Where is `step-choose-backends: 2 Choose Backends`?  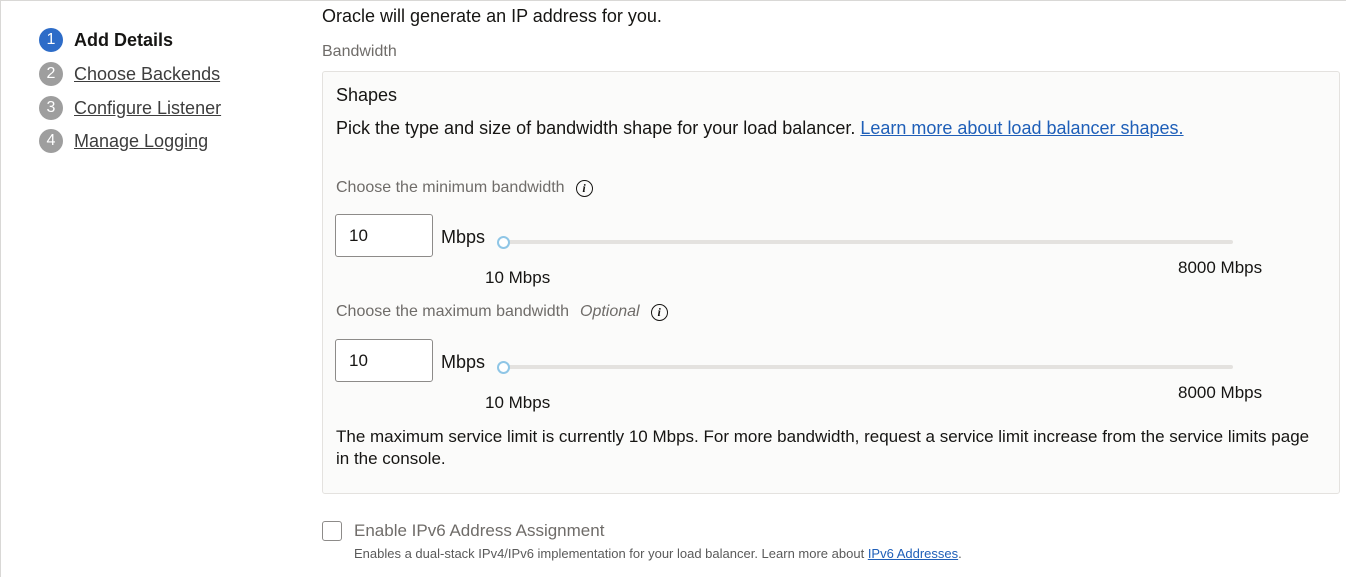
step-choose-backends: 2 Choose Backends is located at coordinates (129, 74).